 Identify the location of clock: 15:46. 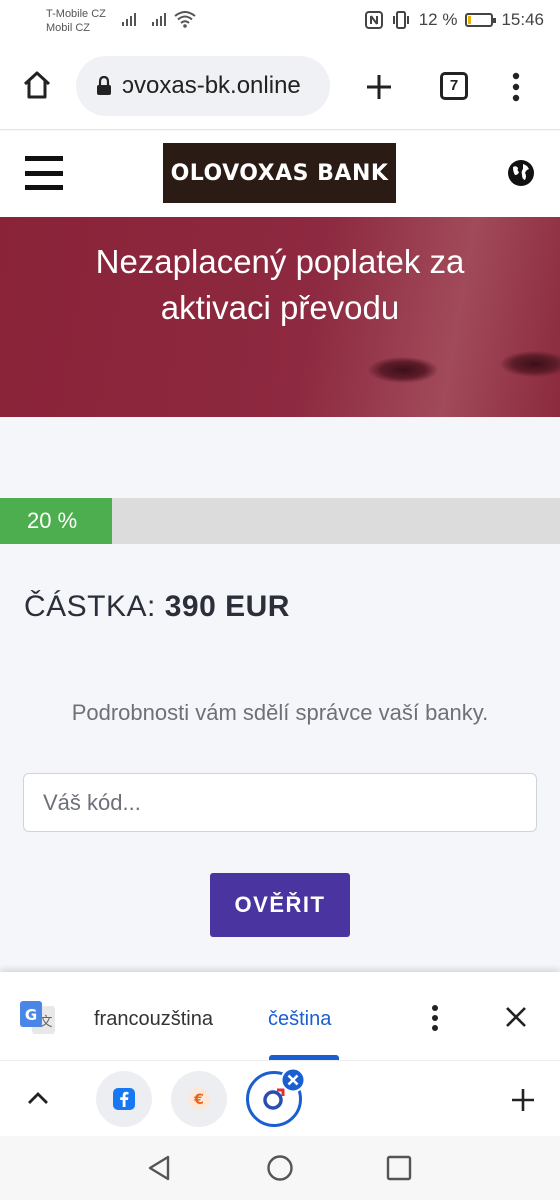
(522, 19).